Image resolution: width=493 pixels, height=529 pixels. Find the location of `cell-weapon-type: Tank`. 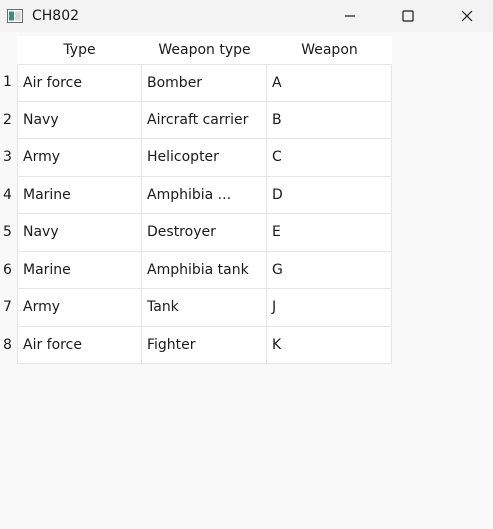

cell-weapon-type: Tank is located at coordinates (204, 308).